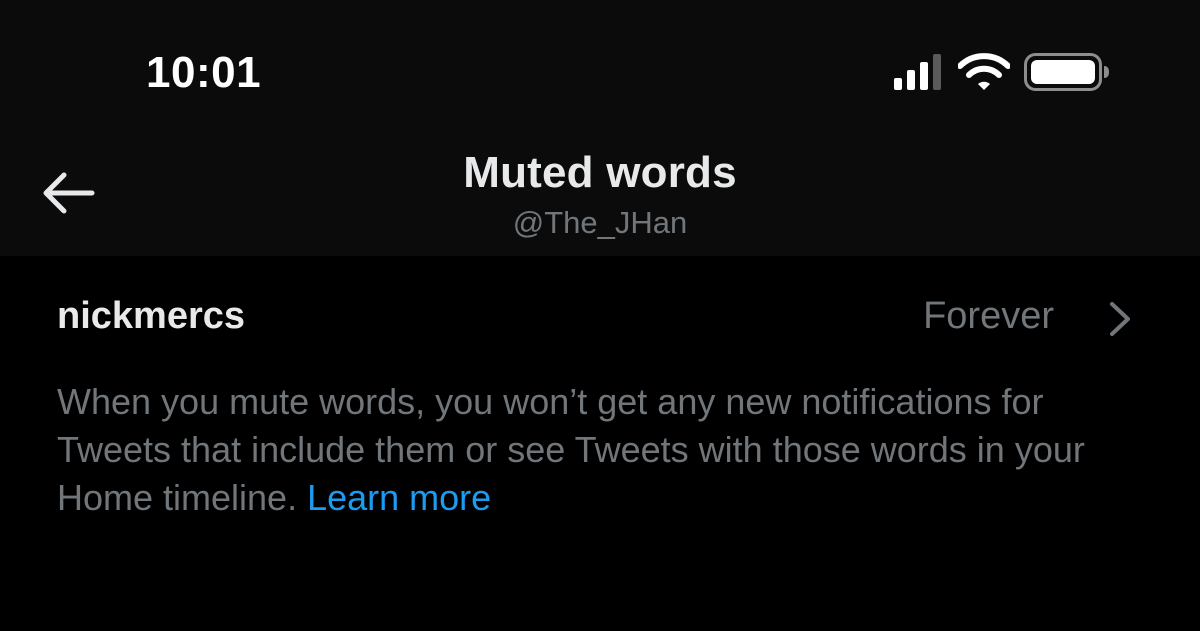 This screenshot has height=631, width=1200. Describe the element at coordinates (1066, 72) in the screenshot. I see `battery-icon` at that location.